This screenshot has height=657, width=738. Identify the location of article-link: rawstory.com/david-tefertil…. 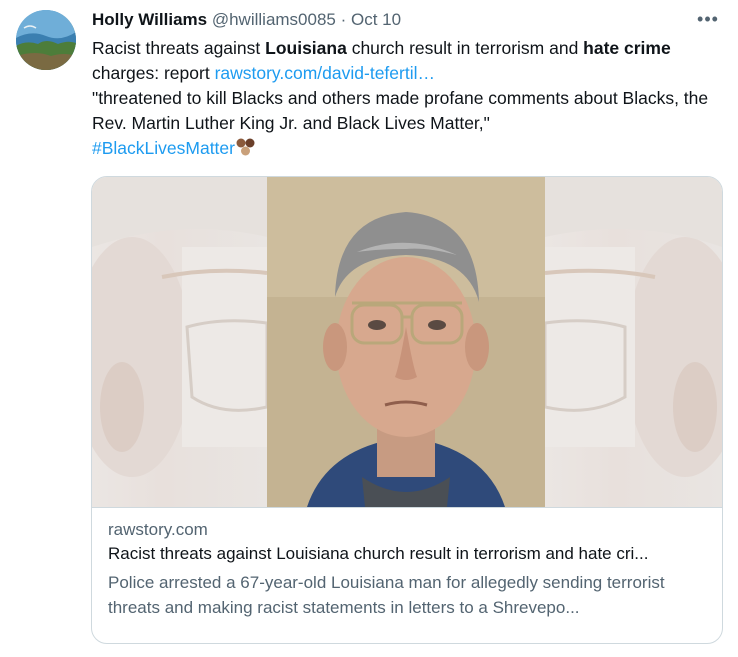
(325, 73).